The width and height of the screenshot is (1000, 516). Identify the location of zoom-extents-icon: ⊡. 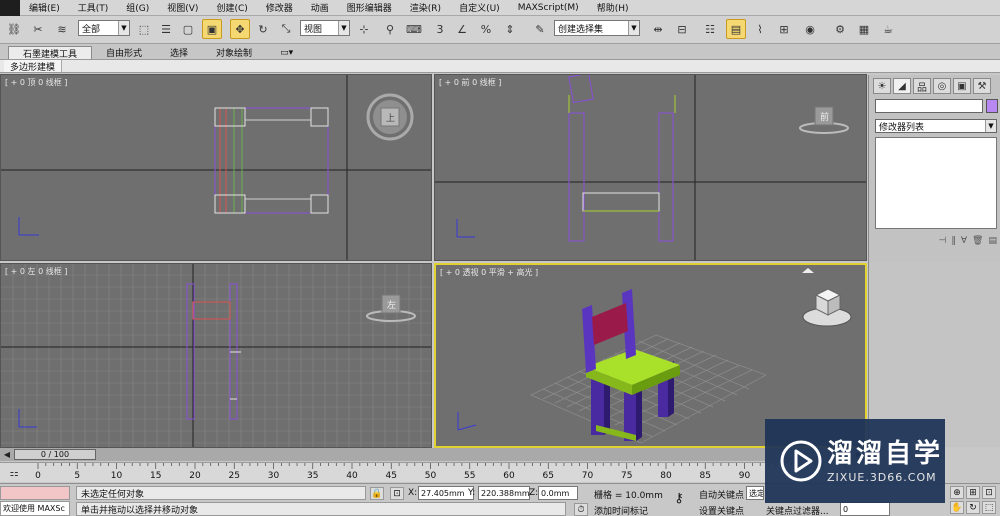
(989, 492).